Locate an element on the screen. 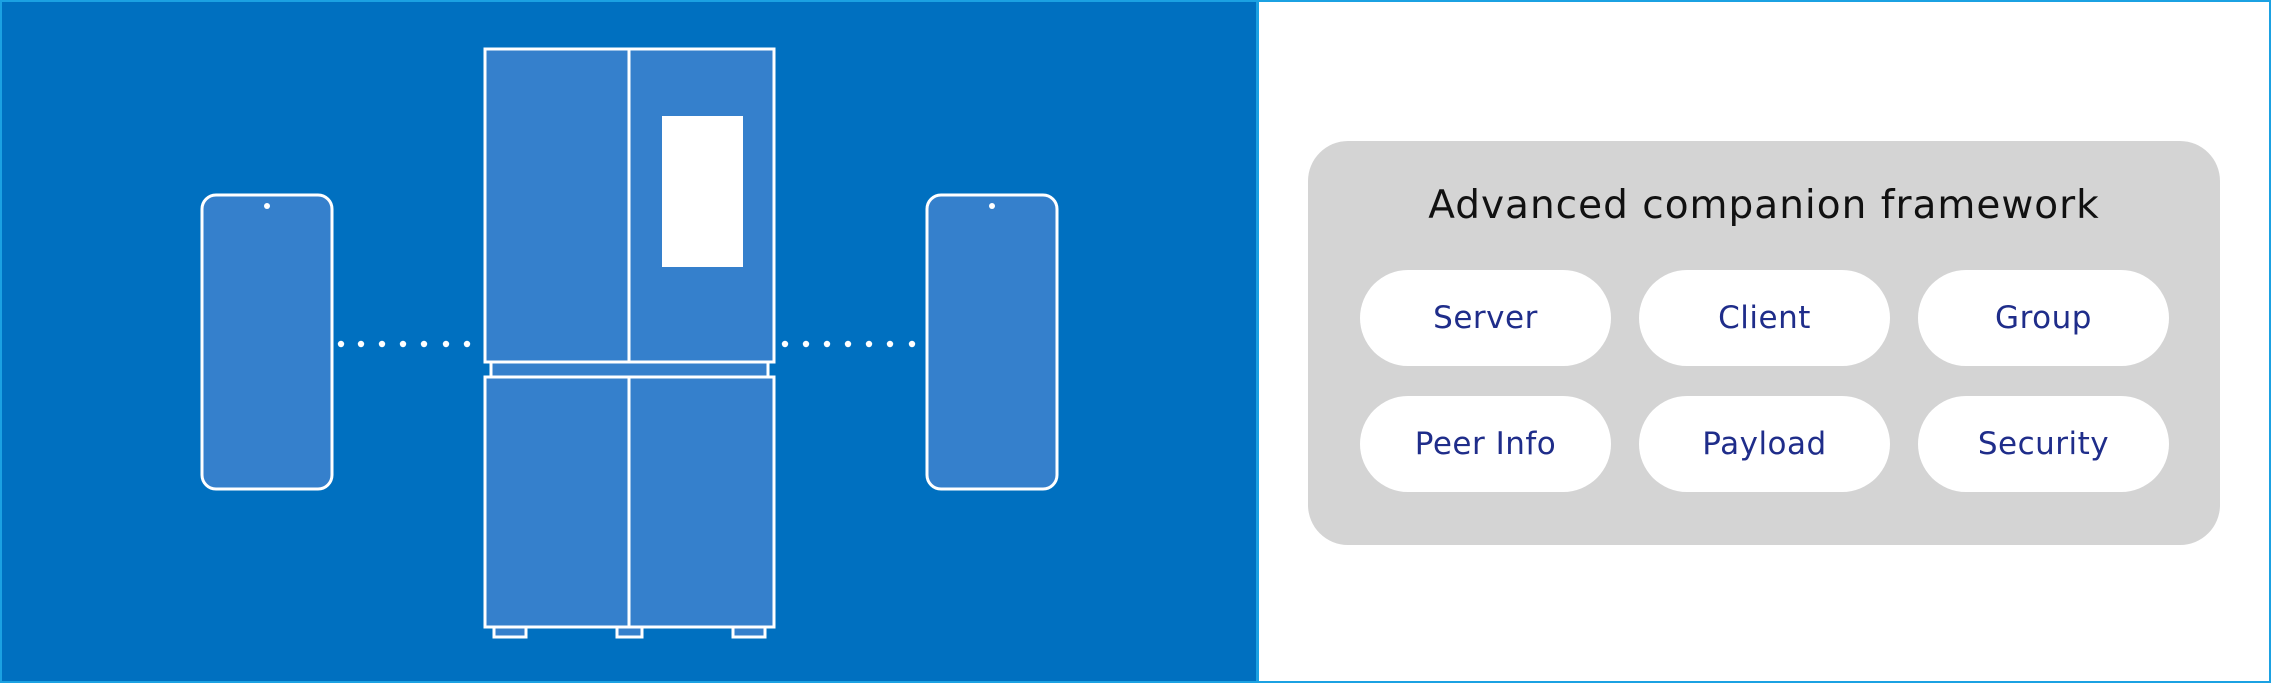 This screenshot has height=683, width=2271. smartphone-left-icon is located at coordinates (267, 342).